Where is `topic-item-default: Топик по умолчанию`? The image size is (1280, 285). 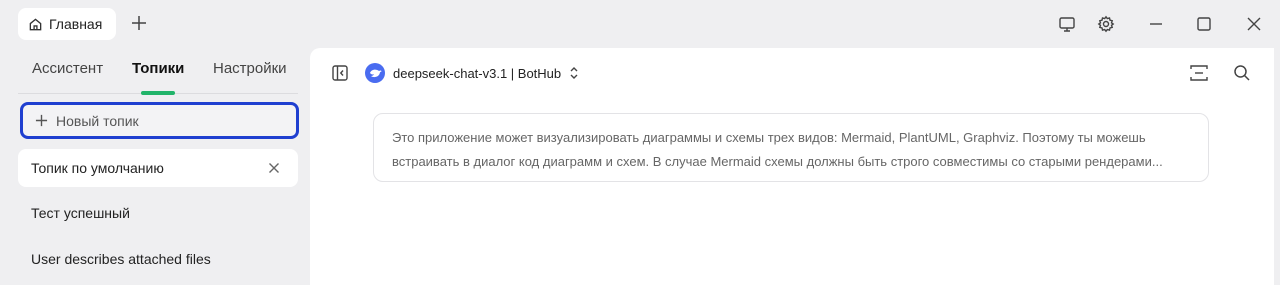 topic-item-default: Топик по умолчанию is located at coordinates (158, 168).